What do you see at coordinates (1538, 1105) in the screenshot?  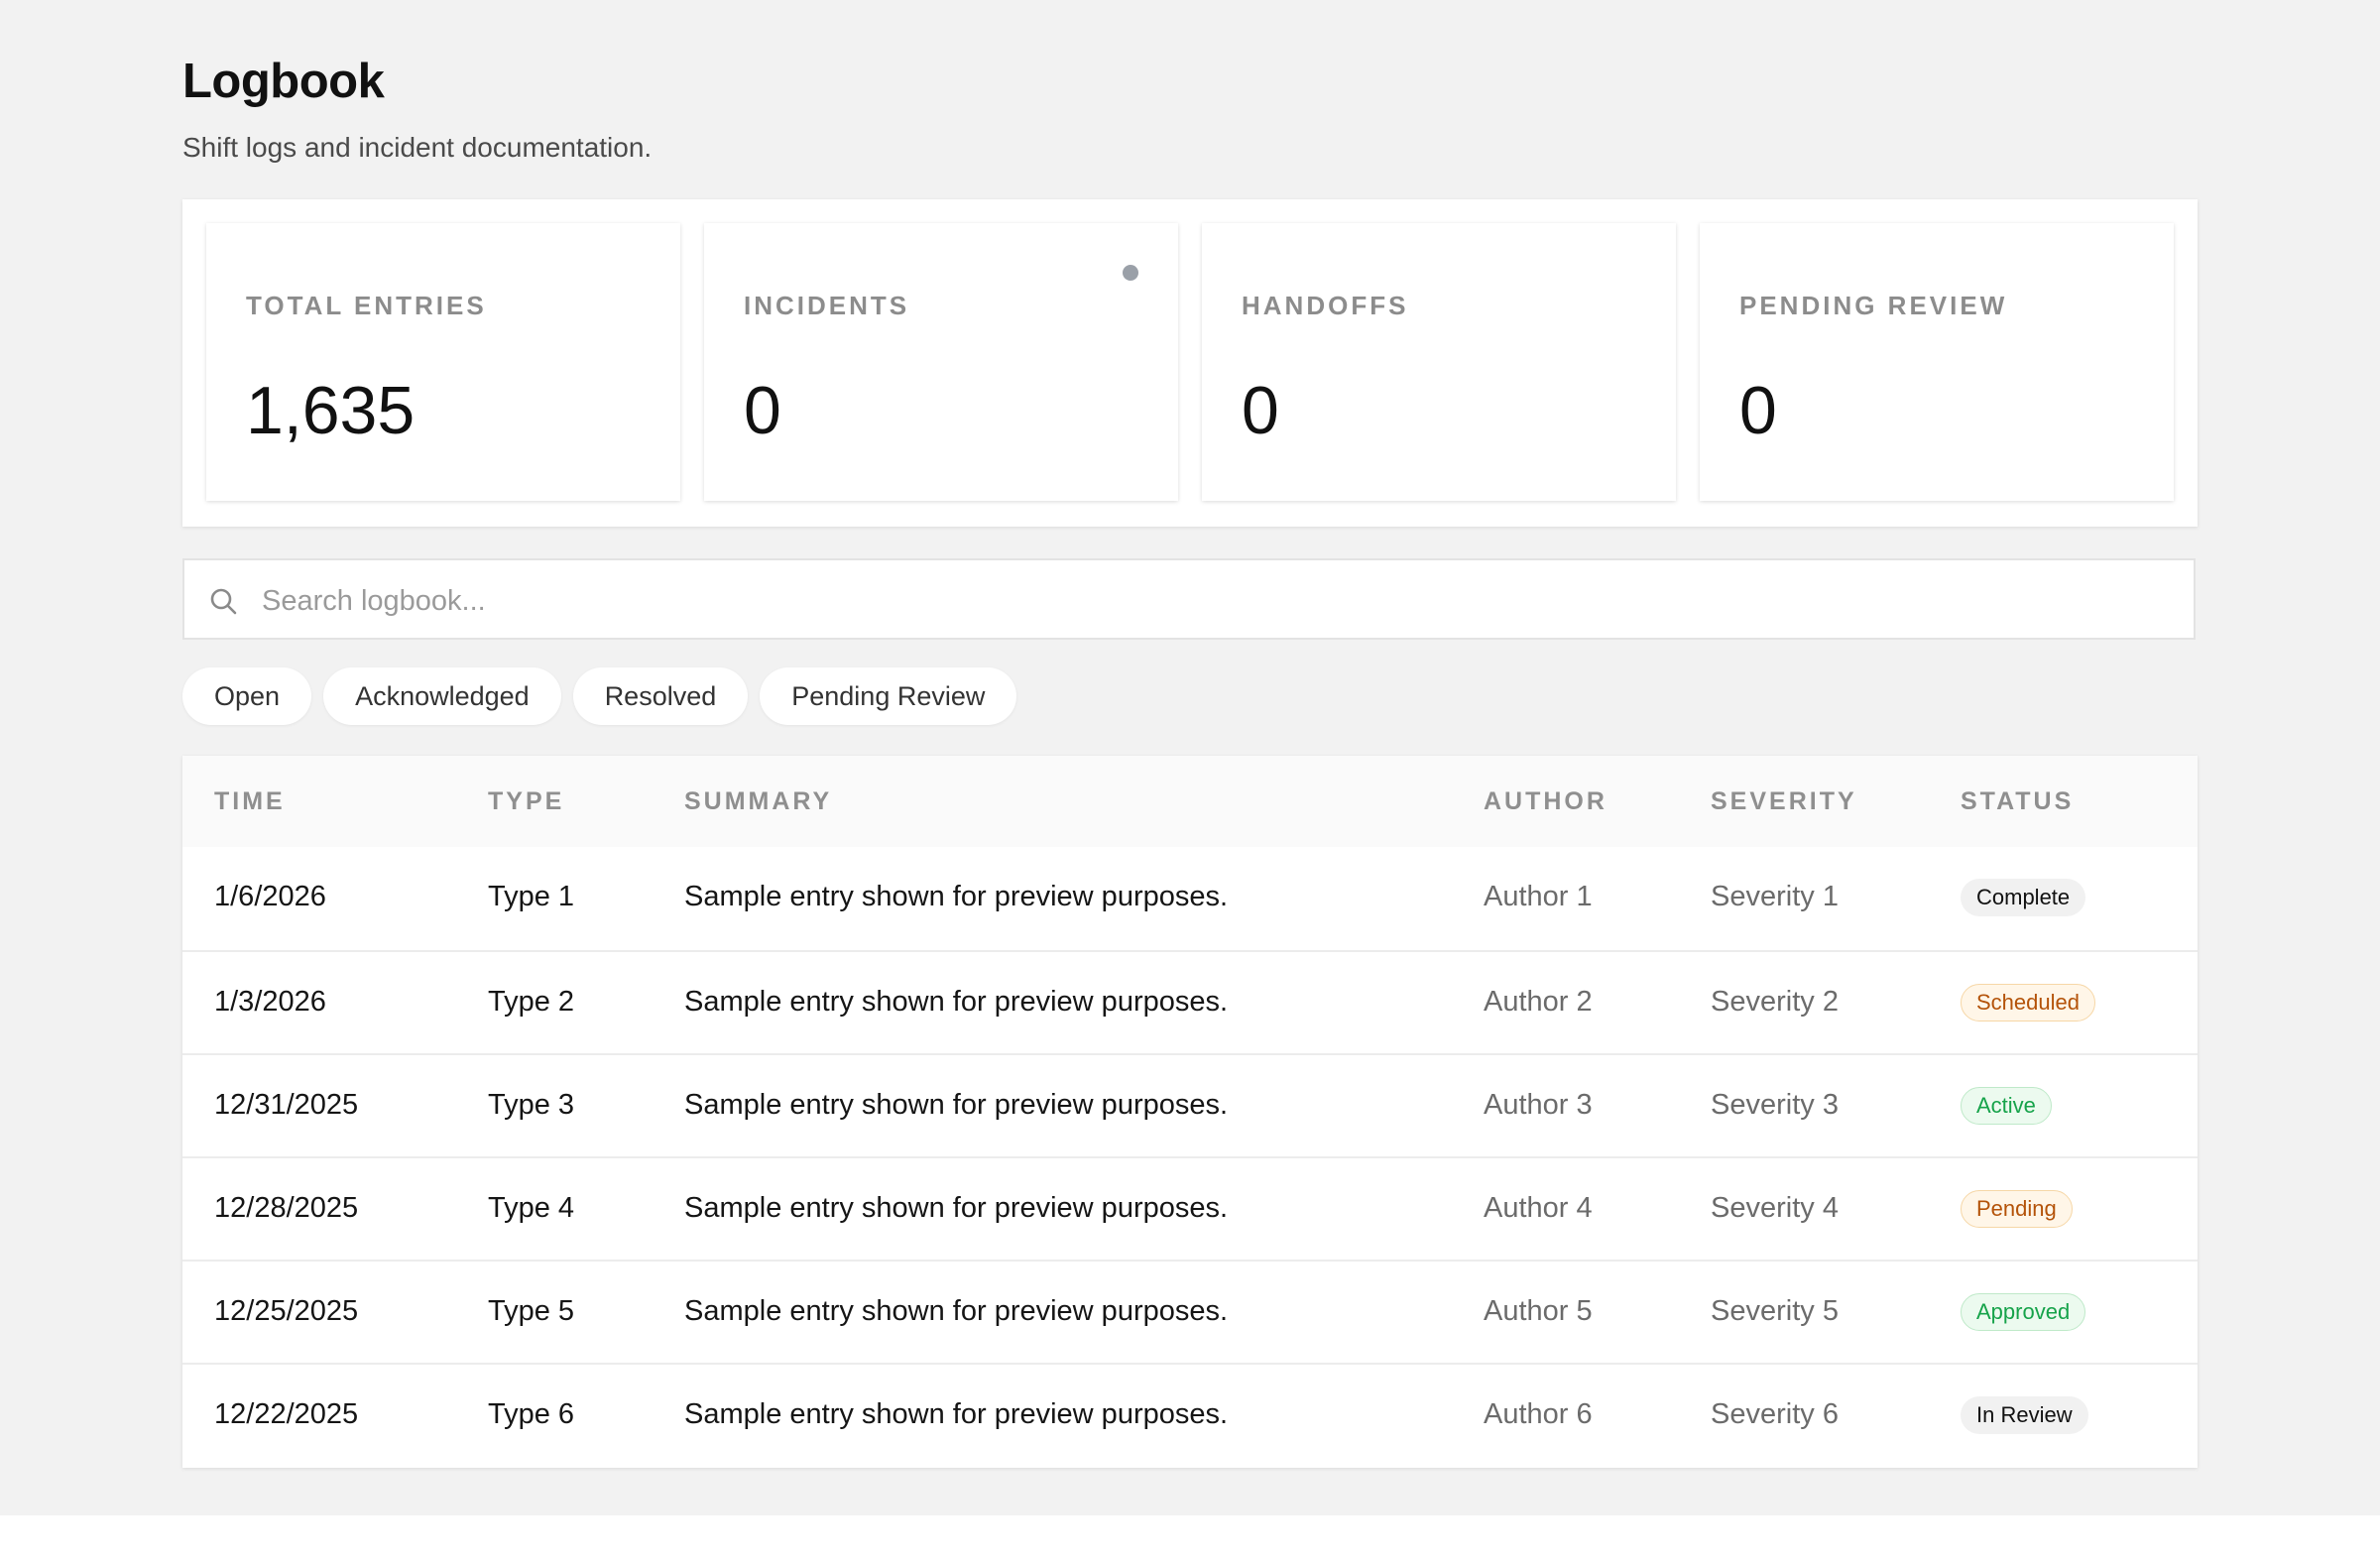 I see `cell-author: Author 3` at bounding box center [1538, 1105].